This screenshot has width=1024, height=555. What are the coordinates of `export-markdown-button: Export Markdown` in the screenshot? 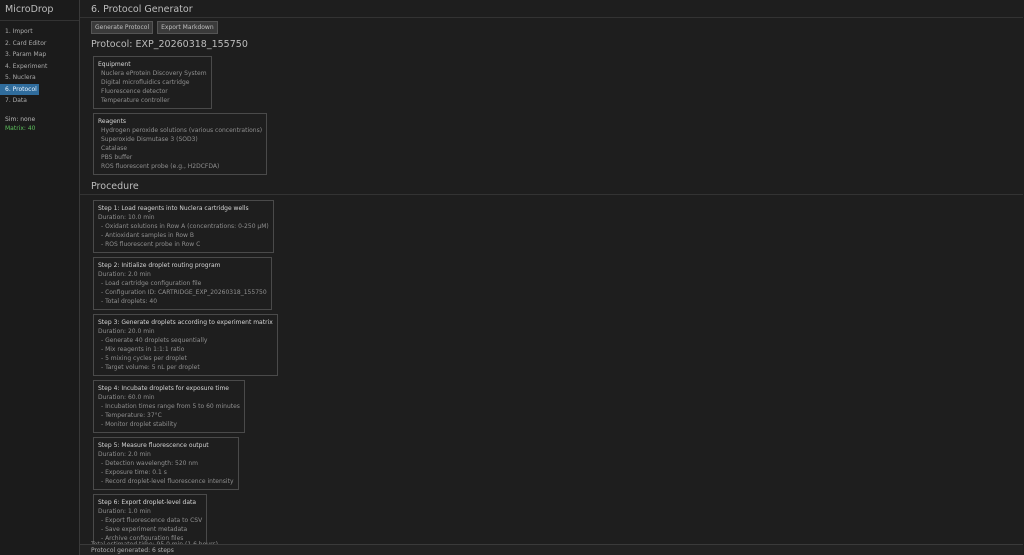 It's located at (187, 27).